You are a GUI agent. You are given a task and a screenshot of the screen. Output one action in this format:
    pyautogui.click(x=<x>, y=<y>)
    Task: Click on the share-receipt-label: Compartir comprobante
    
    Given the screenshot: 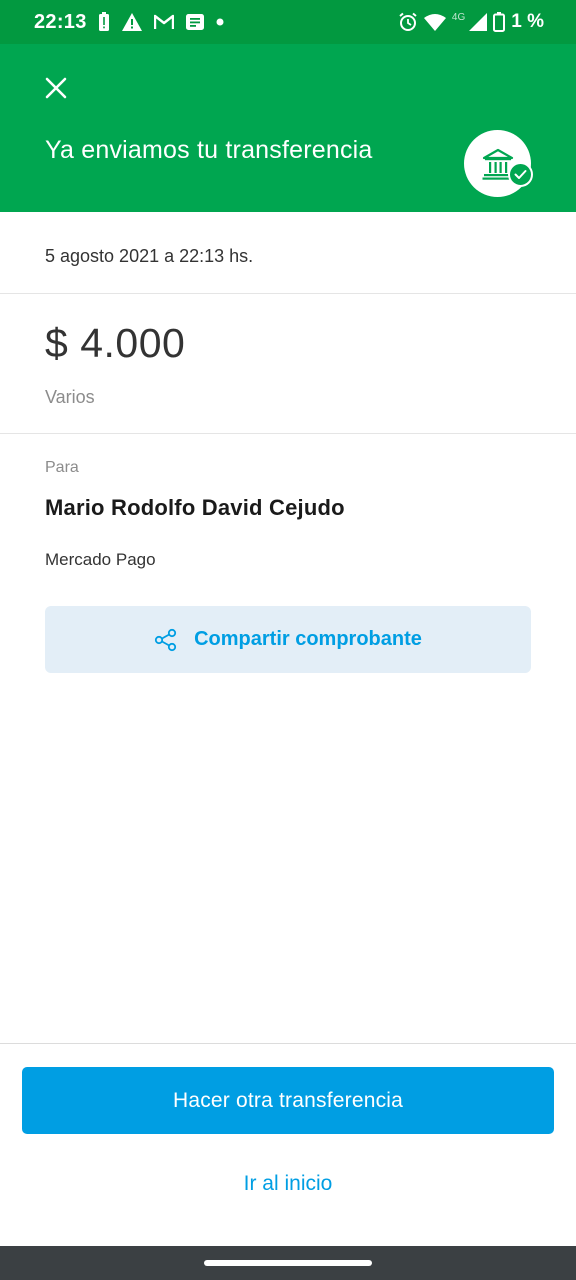 What is the action you would take?
    pyautogui.click(x=308, y=639)
    